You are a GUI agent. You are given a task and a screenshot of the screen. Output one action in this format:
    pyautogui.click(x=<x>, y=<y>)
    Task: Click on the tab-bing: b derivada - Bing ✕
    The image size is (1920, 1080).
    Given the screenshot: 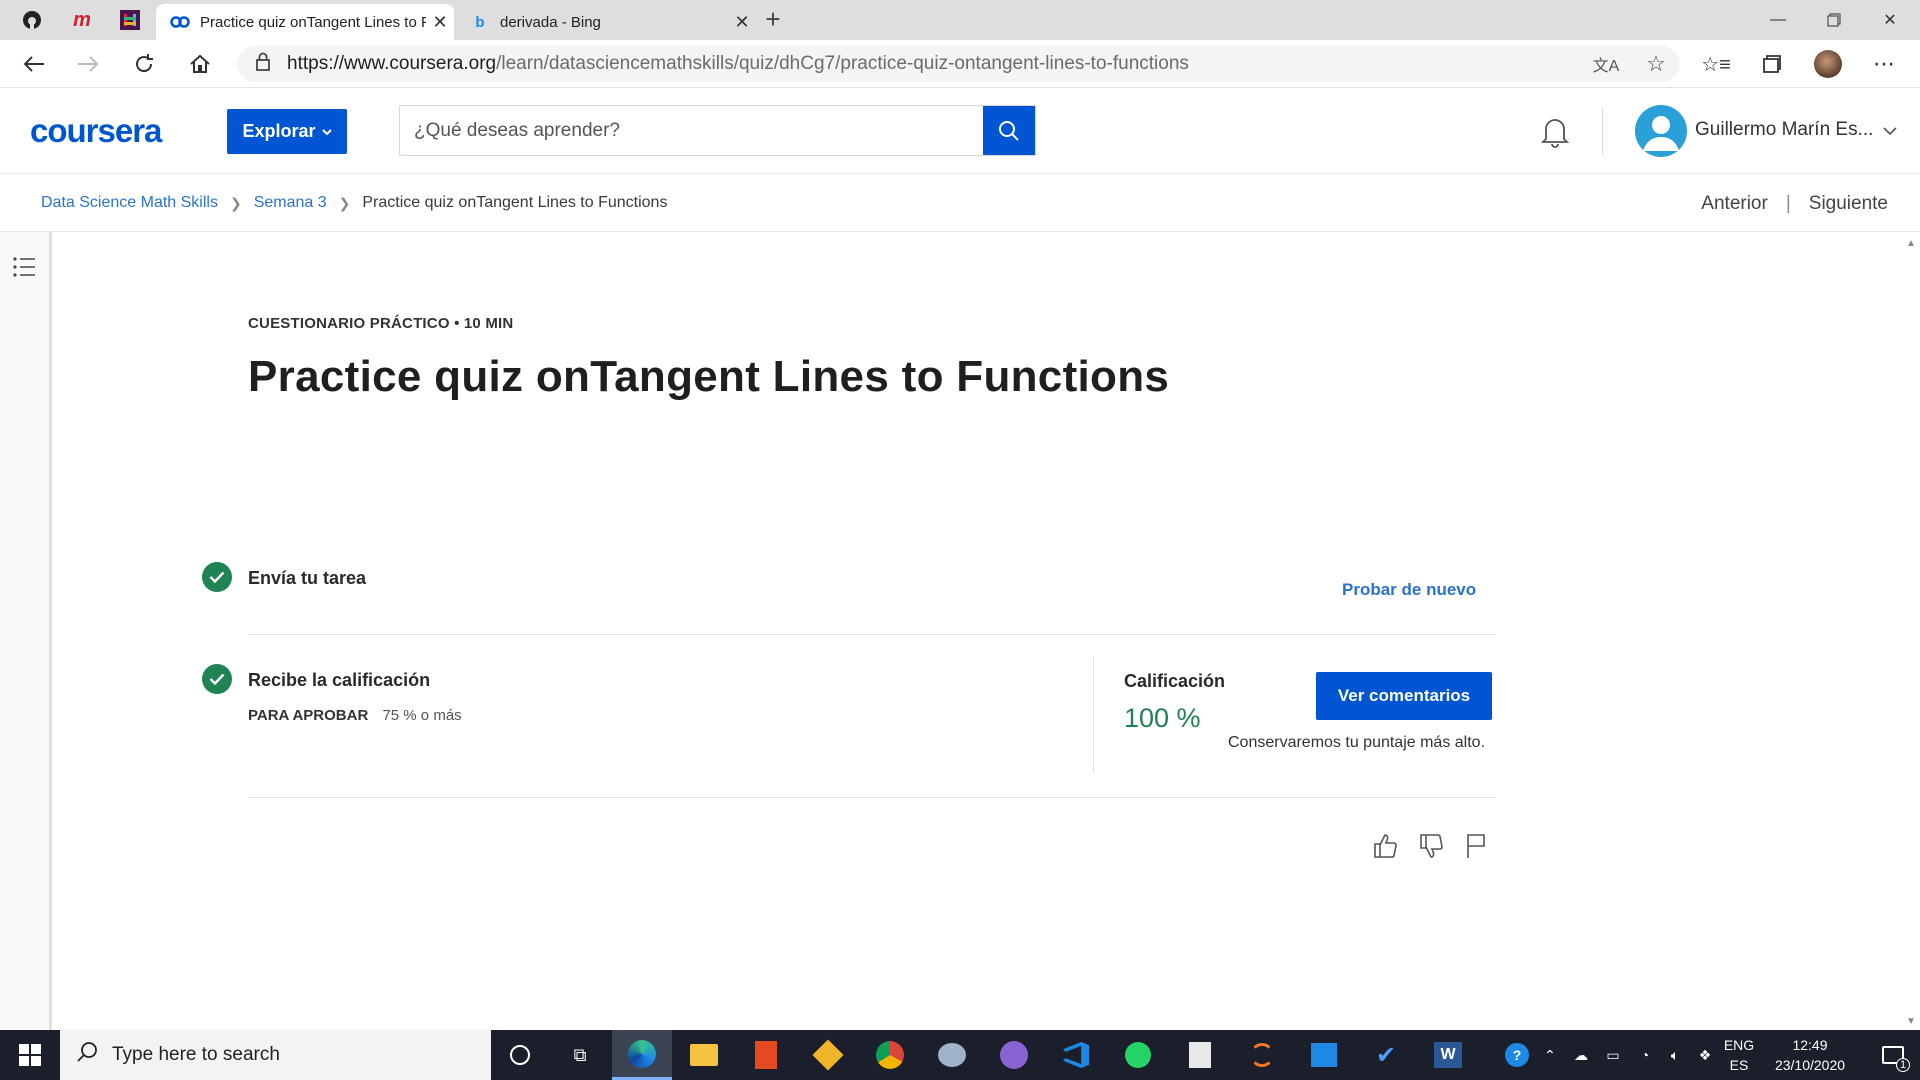 What is the action you would take?
    pyautogui.click(x=606, y=22)
    